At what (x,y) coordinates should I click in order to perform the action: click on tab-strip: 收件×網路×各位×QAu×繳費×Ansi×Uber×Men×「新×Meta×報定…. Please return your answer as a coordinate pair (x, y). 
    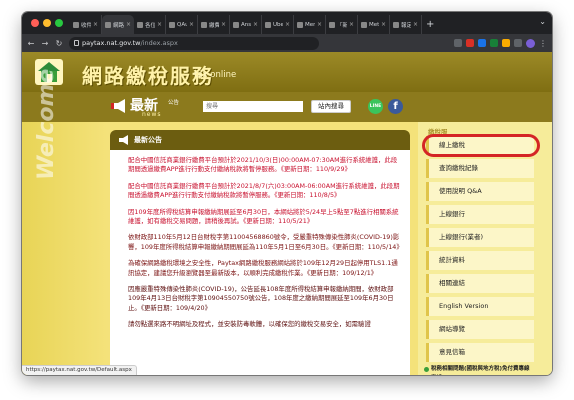
    Looking at the image, I should click on (287, 23).